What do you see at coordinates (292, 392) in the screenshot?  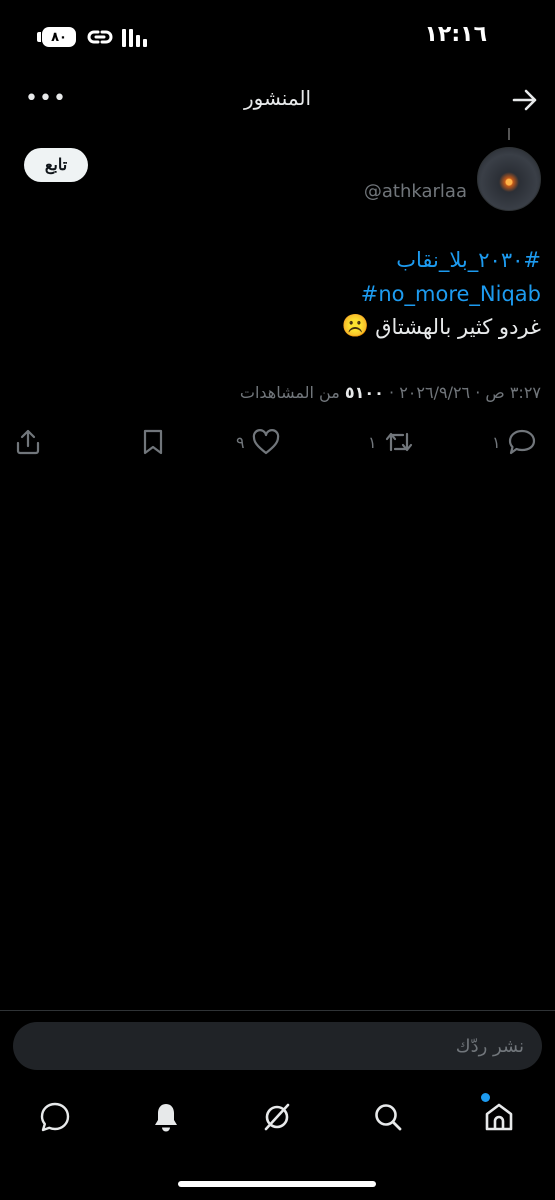 I see `views-label: من المشاهدات` at bounding box center [292, 392].